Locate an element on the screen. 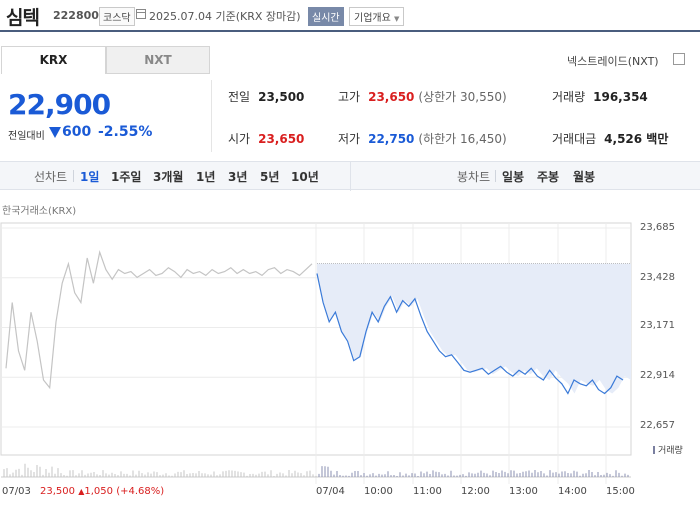 The image size is (700, 515). stat-prev-label: 전일 is located at coordinates (239, 97).